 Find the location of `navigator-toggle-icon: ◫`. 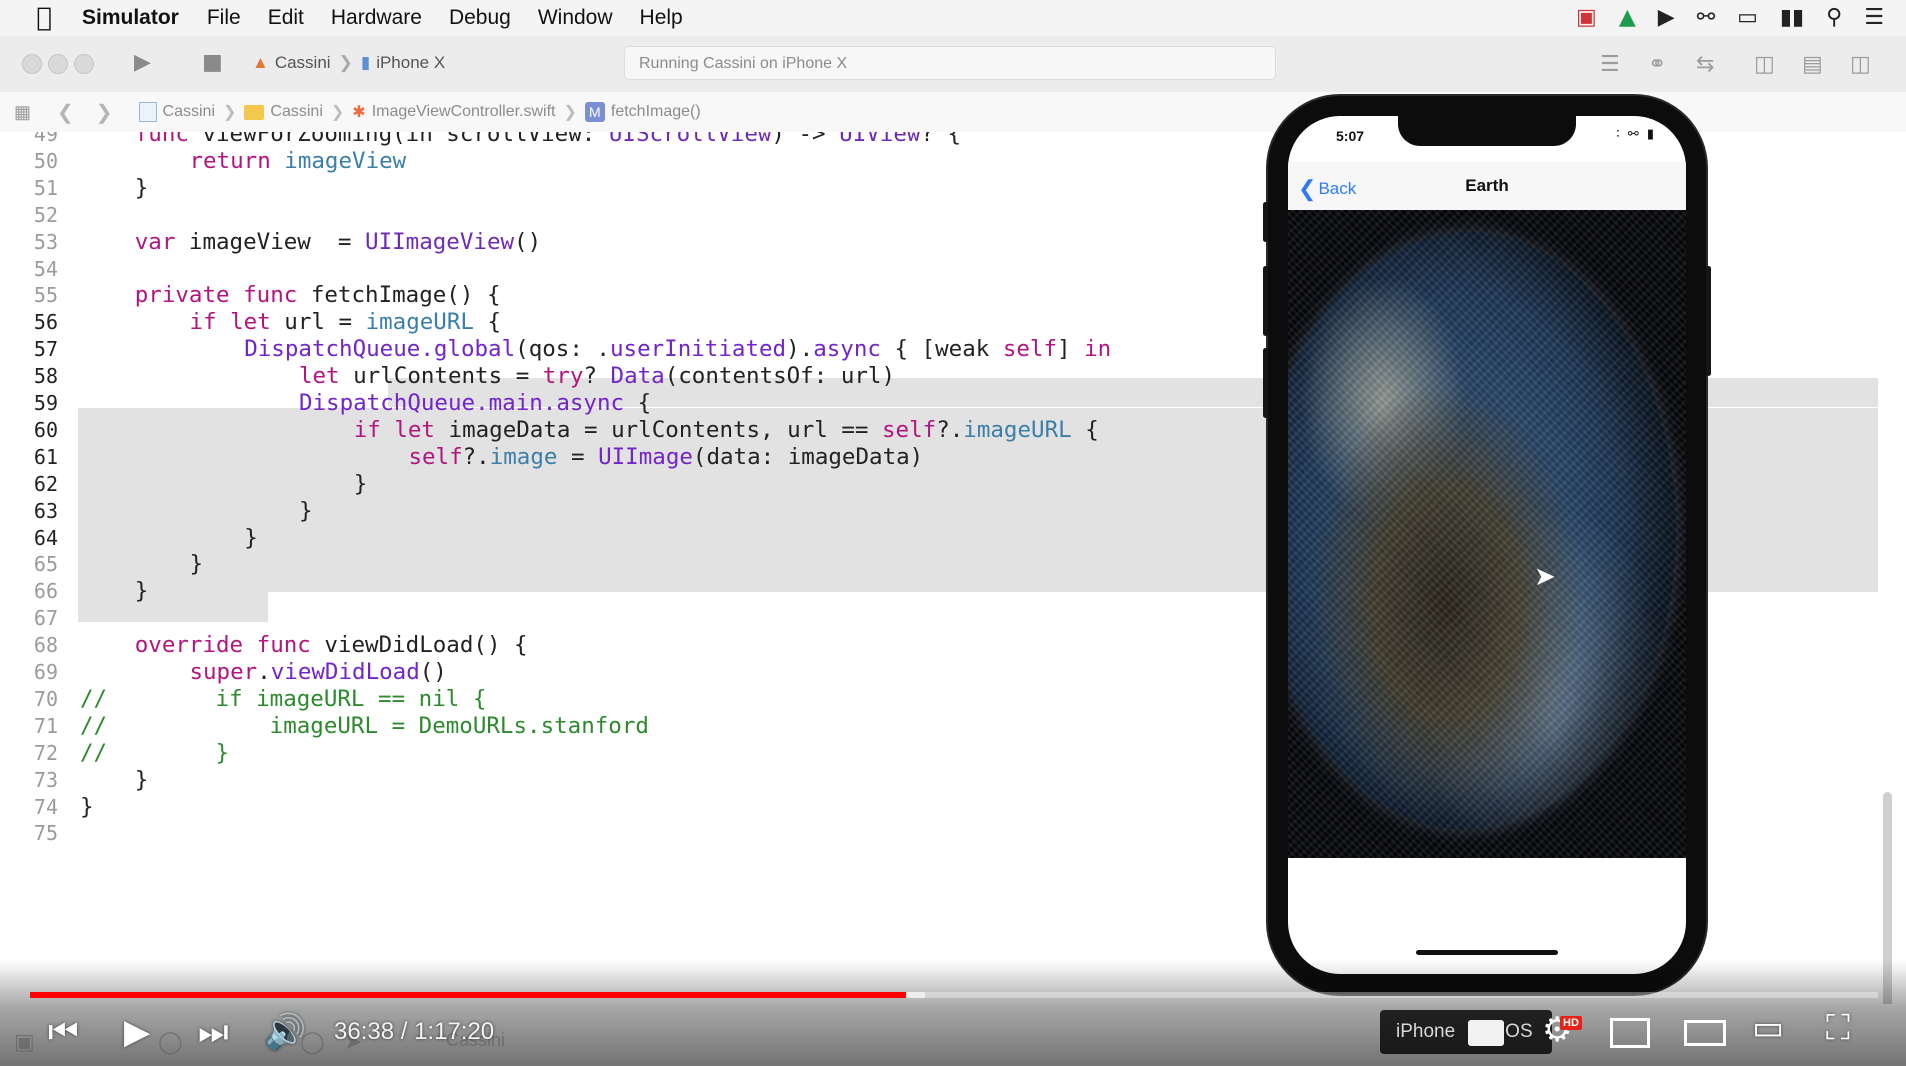

navigator-toggle-icon: ◫ is located at coordinates (1764, 64).